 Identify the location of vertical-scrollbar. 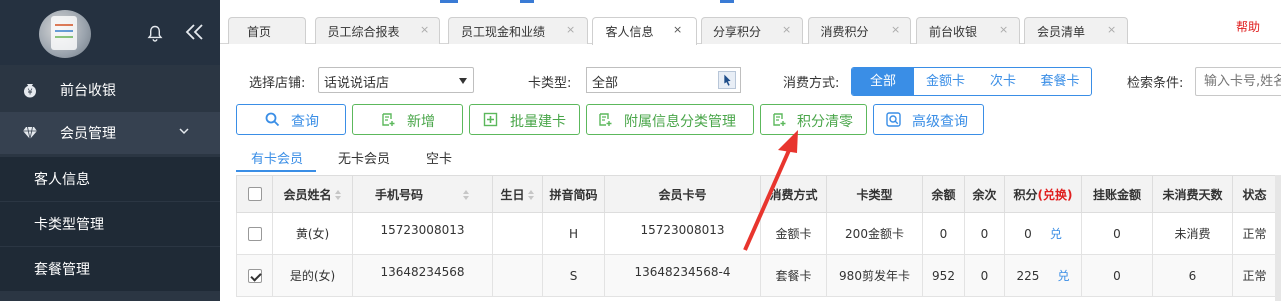
(1278, 238).